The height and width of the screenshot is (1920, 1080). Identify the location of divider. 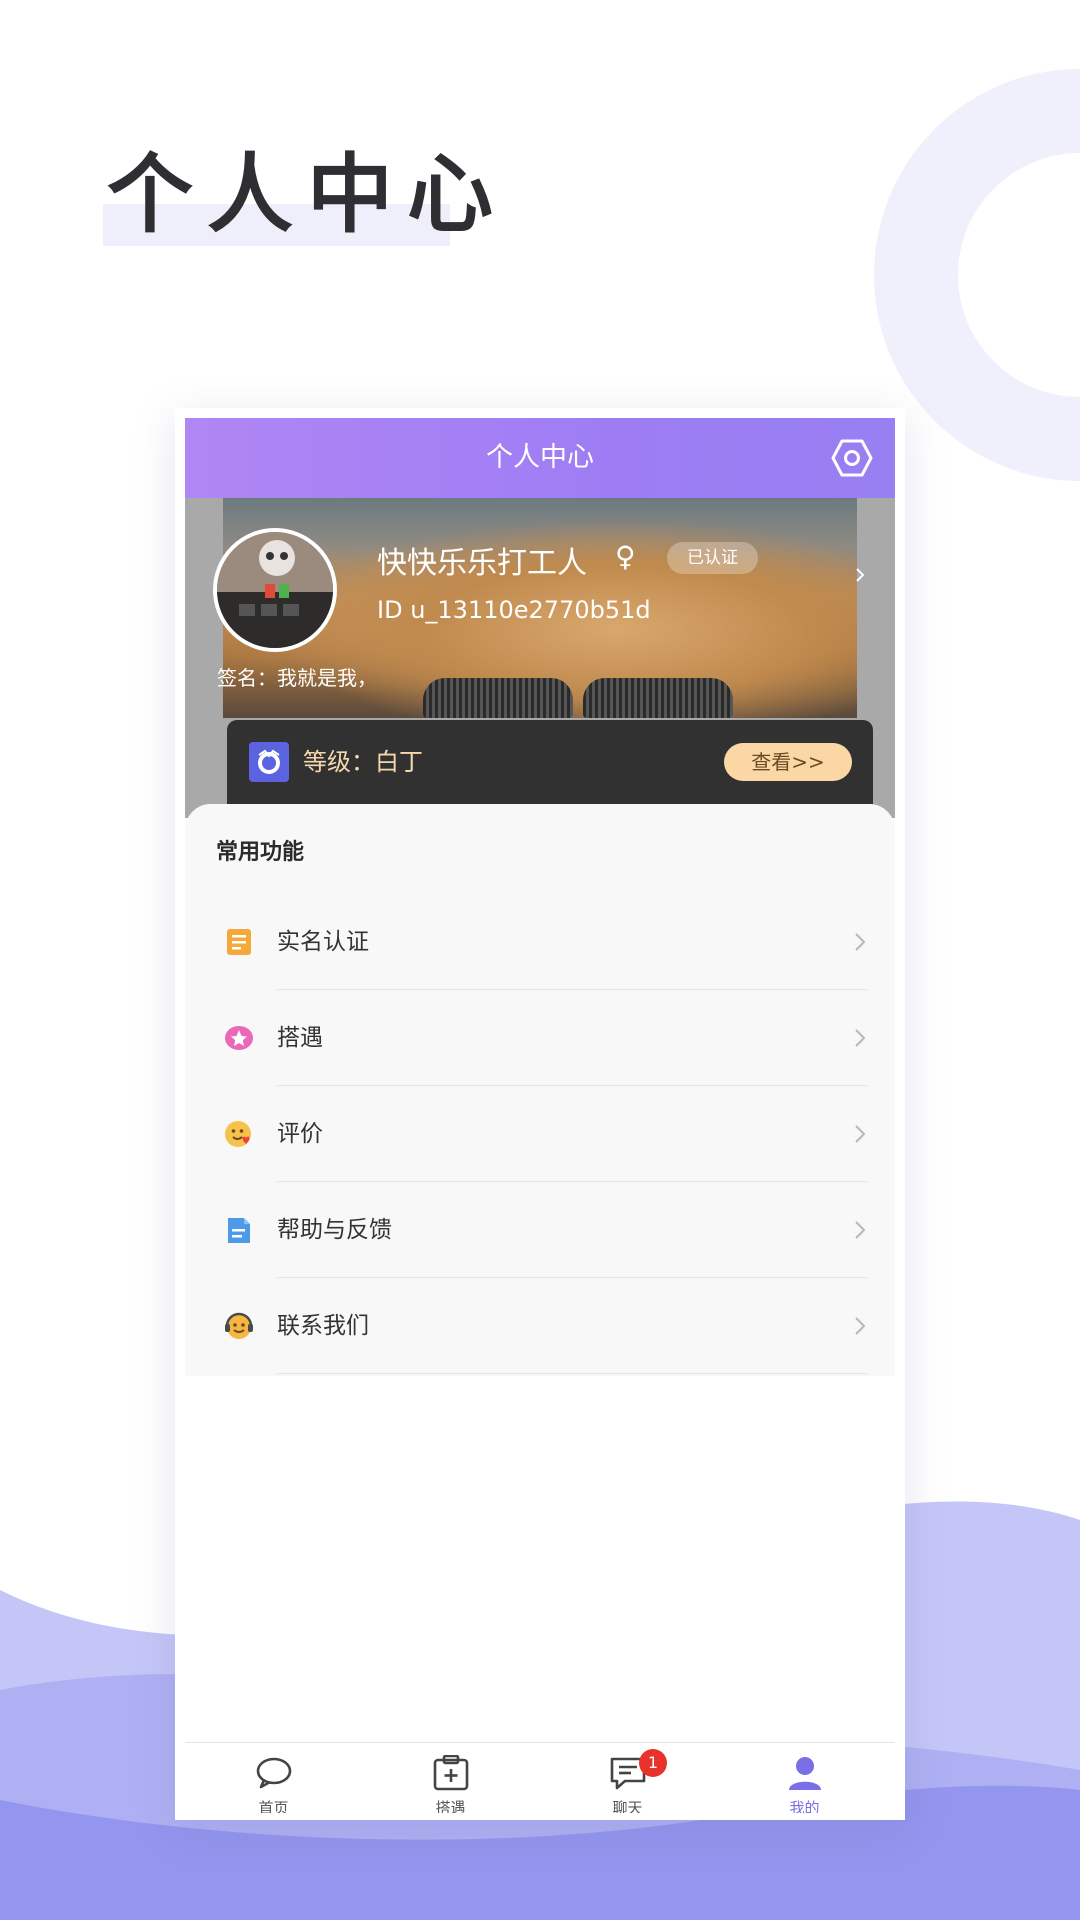
(572, 1373).